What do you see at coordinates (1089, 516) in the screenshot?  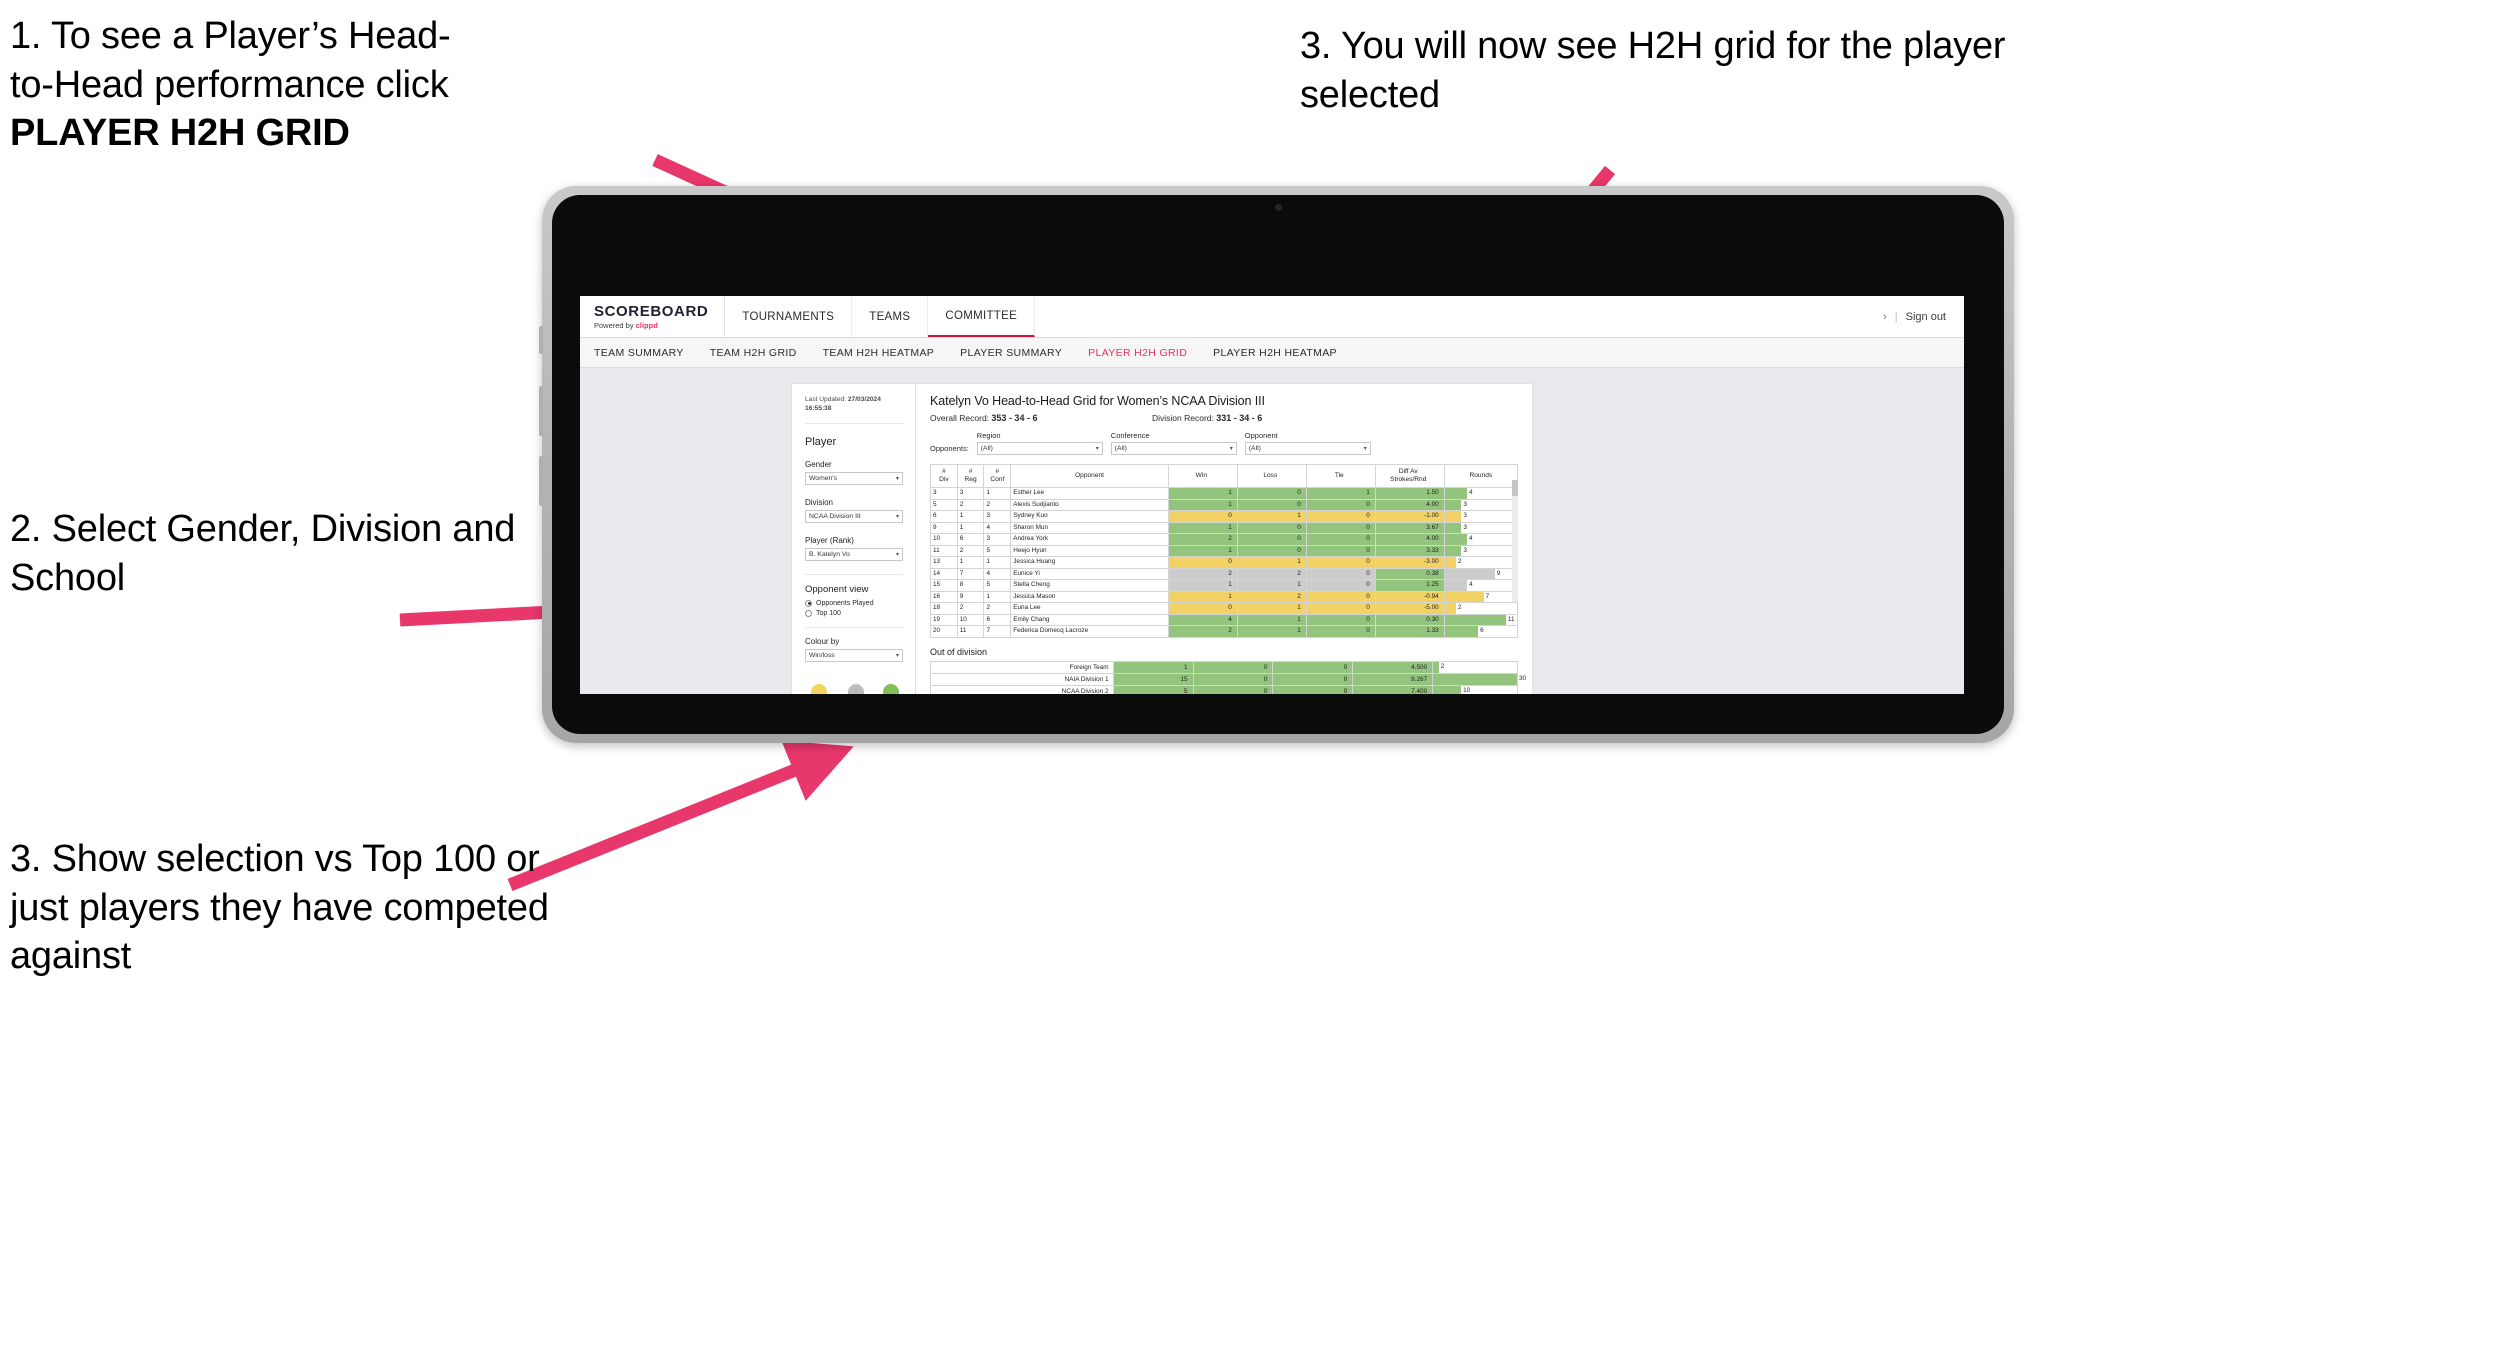 I see `cell-opponent: Sydney Kuo` at bounding box center [1089, 516].